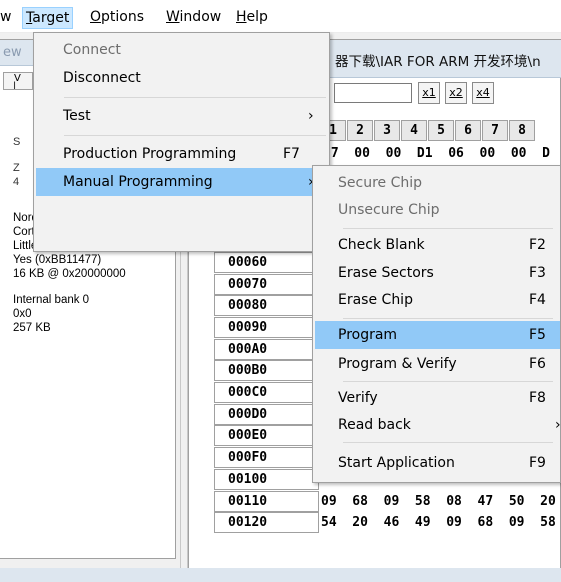  What do you see at coordinates (6, 17) in the screenshot?
I see `menu-view-fragment: w` at bounding box center [6, 17].